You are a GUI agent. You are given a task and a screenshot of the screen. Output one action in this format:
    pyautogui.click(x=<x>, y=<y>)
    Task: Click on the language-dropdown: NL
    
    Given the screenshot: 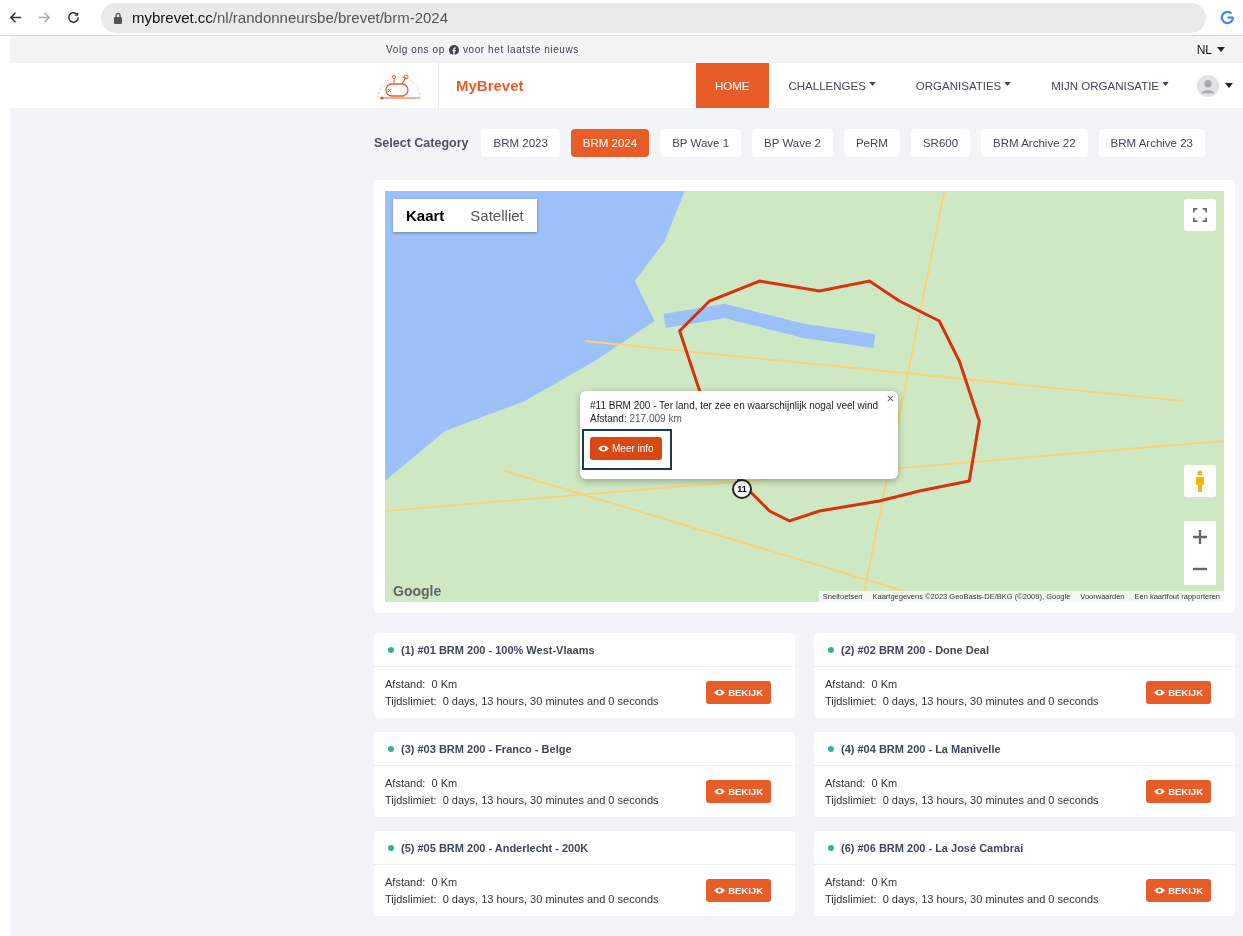 What is the action you would take?
    pyautogui.click(x=1210, y=49)
    